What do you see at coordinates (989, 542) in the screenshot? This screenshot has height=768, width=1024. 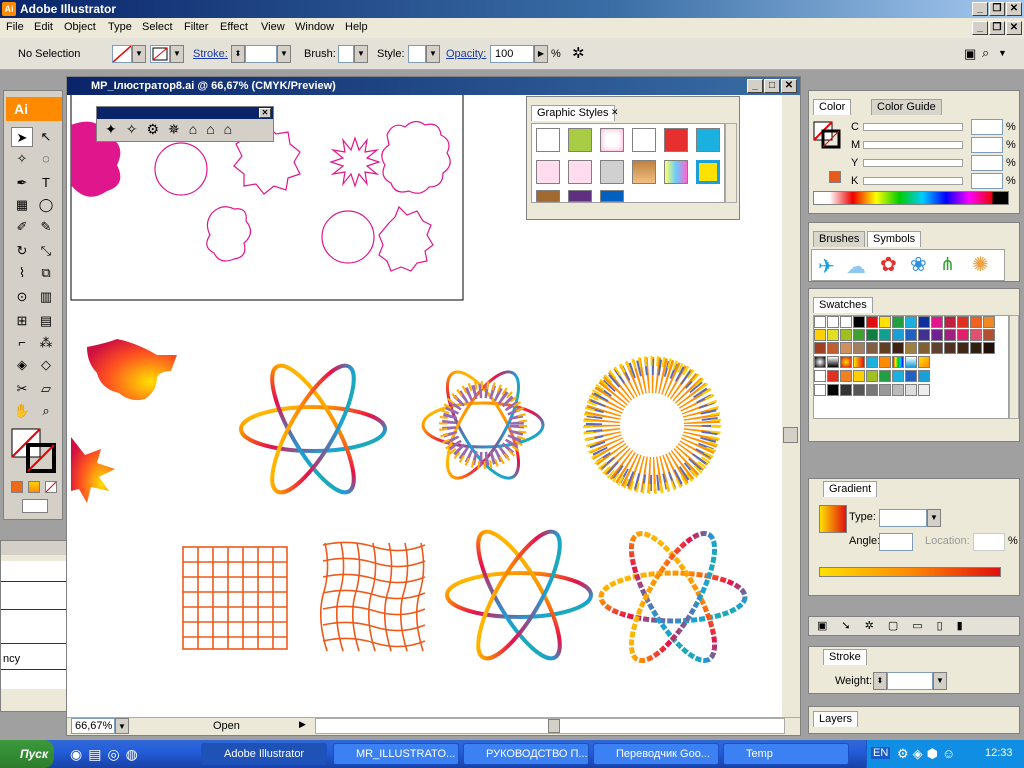 I see `gradient-location-field` at bounding box center [989, 542].